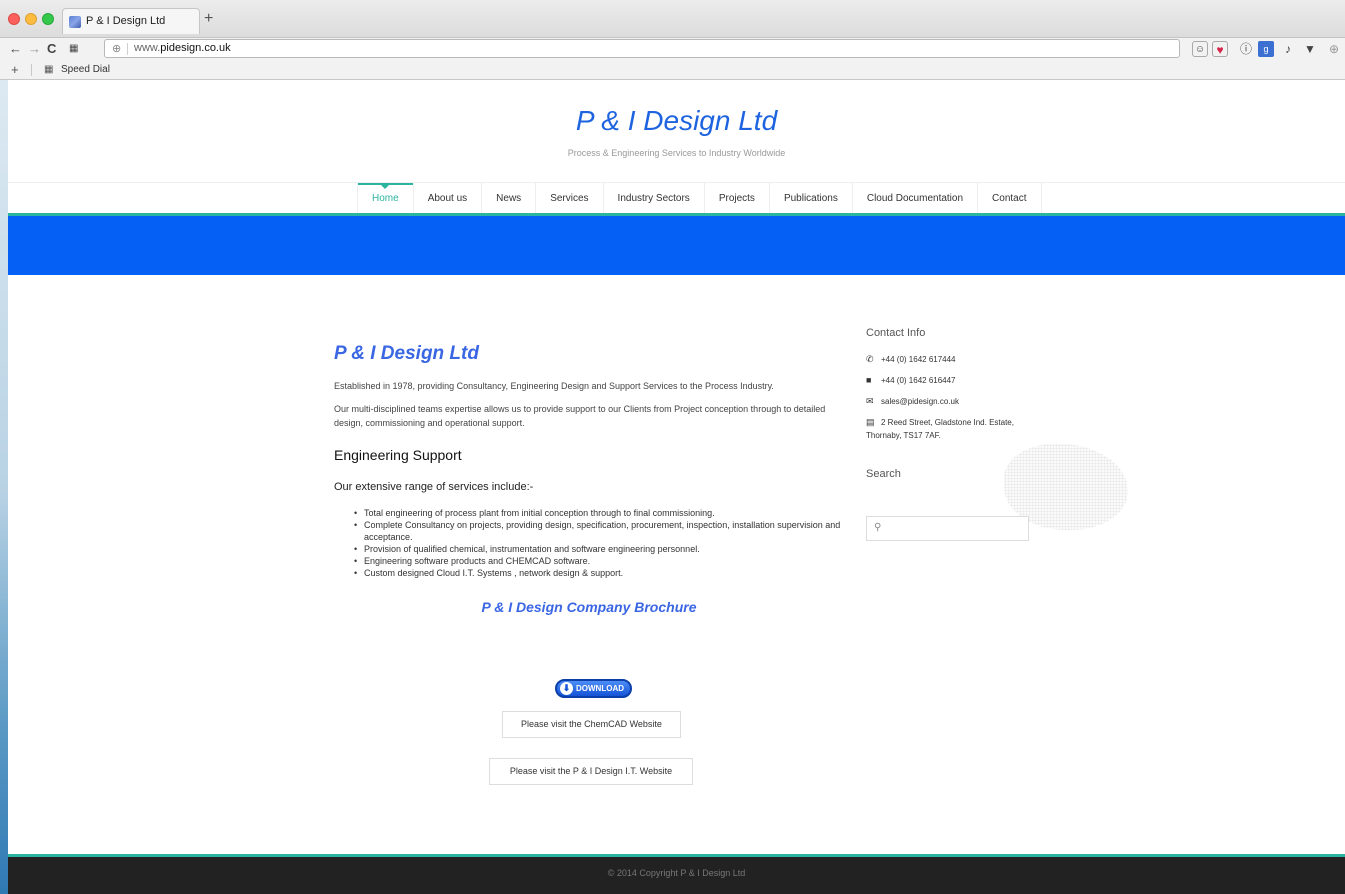  I want to click on nav-item-publications: Publications, so click(811, 198).